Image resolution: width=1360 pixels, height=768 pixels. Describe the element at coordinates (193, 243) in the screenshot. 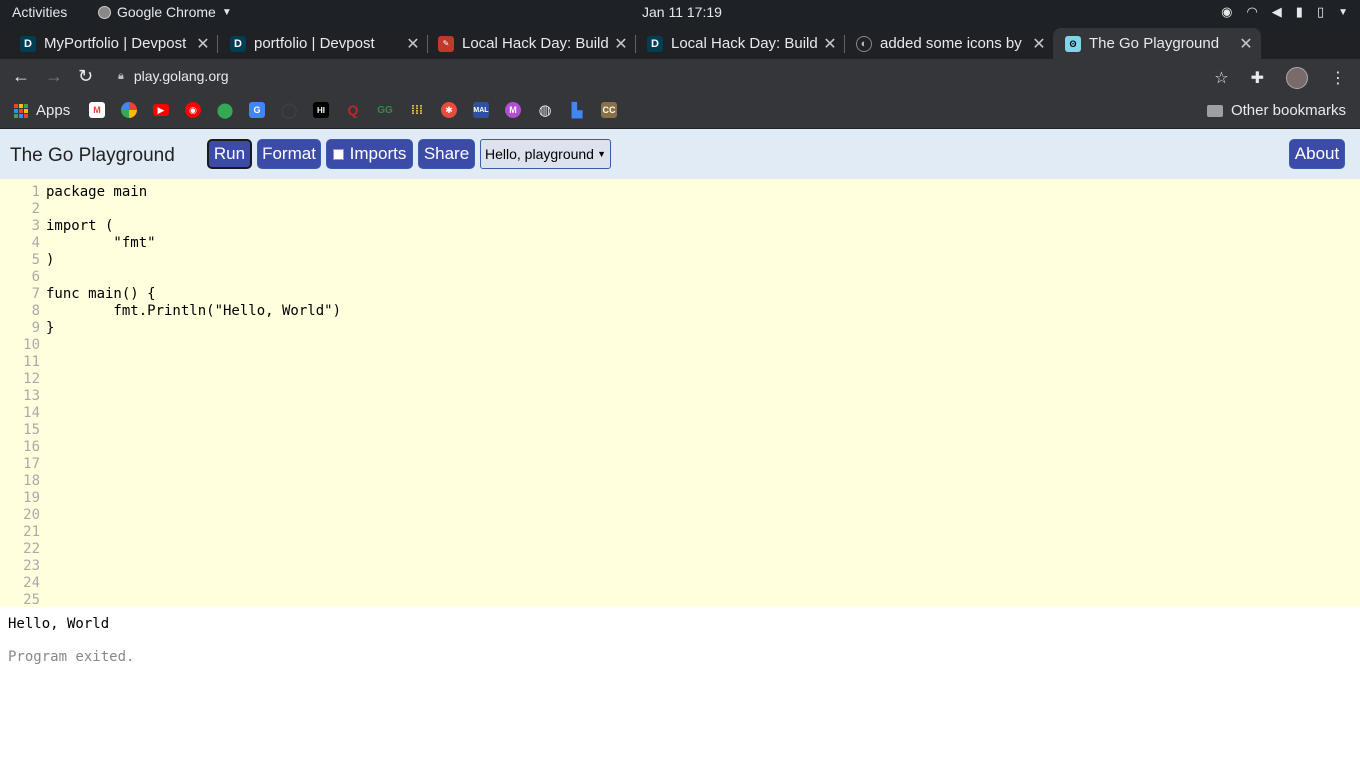

I see `code-line: "fmt"` at that location.